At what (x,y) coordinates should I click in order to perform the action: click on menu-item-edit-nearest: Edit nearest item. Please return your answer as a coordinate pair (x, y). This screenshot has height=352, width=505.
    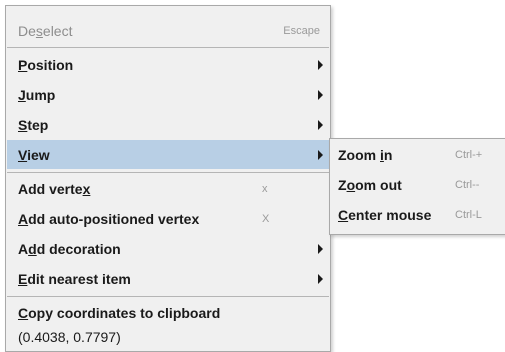
    Looking at the image, I should click on (168, 278).